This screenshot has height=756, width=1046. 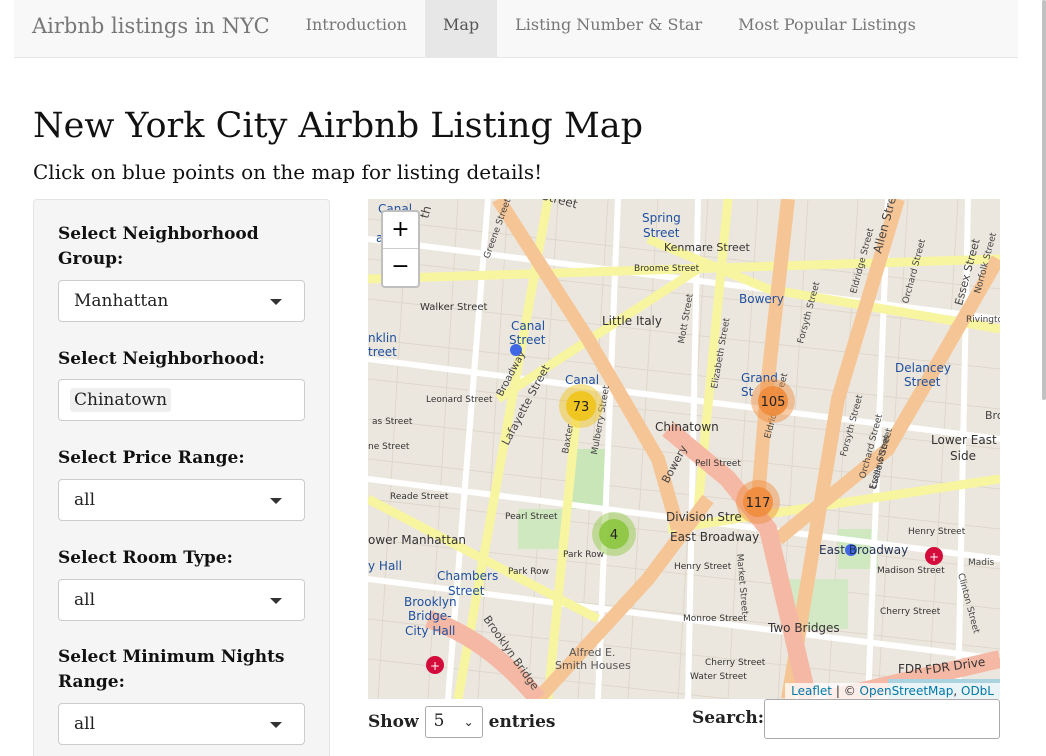 I want to click on entries-label: entries, so click(x=522, y=722).